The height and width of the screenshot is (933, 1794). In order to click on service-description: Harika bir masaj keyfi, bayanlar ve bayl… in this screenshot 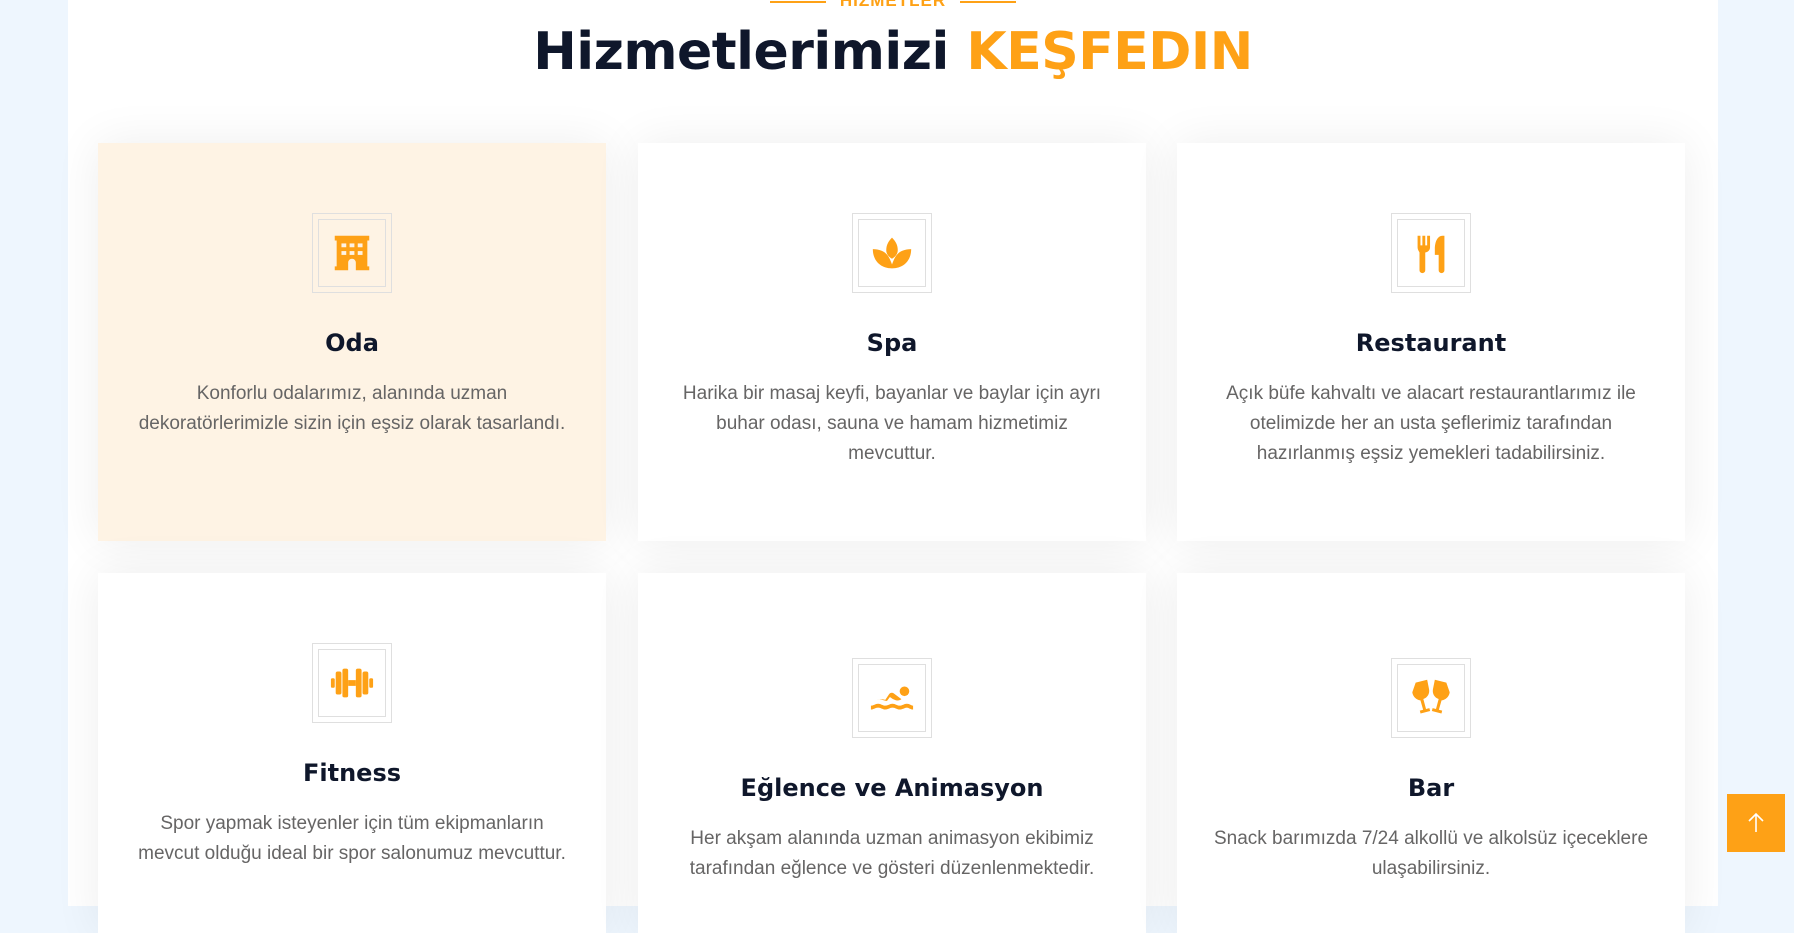, I will do `click(892, 423)`.